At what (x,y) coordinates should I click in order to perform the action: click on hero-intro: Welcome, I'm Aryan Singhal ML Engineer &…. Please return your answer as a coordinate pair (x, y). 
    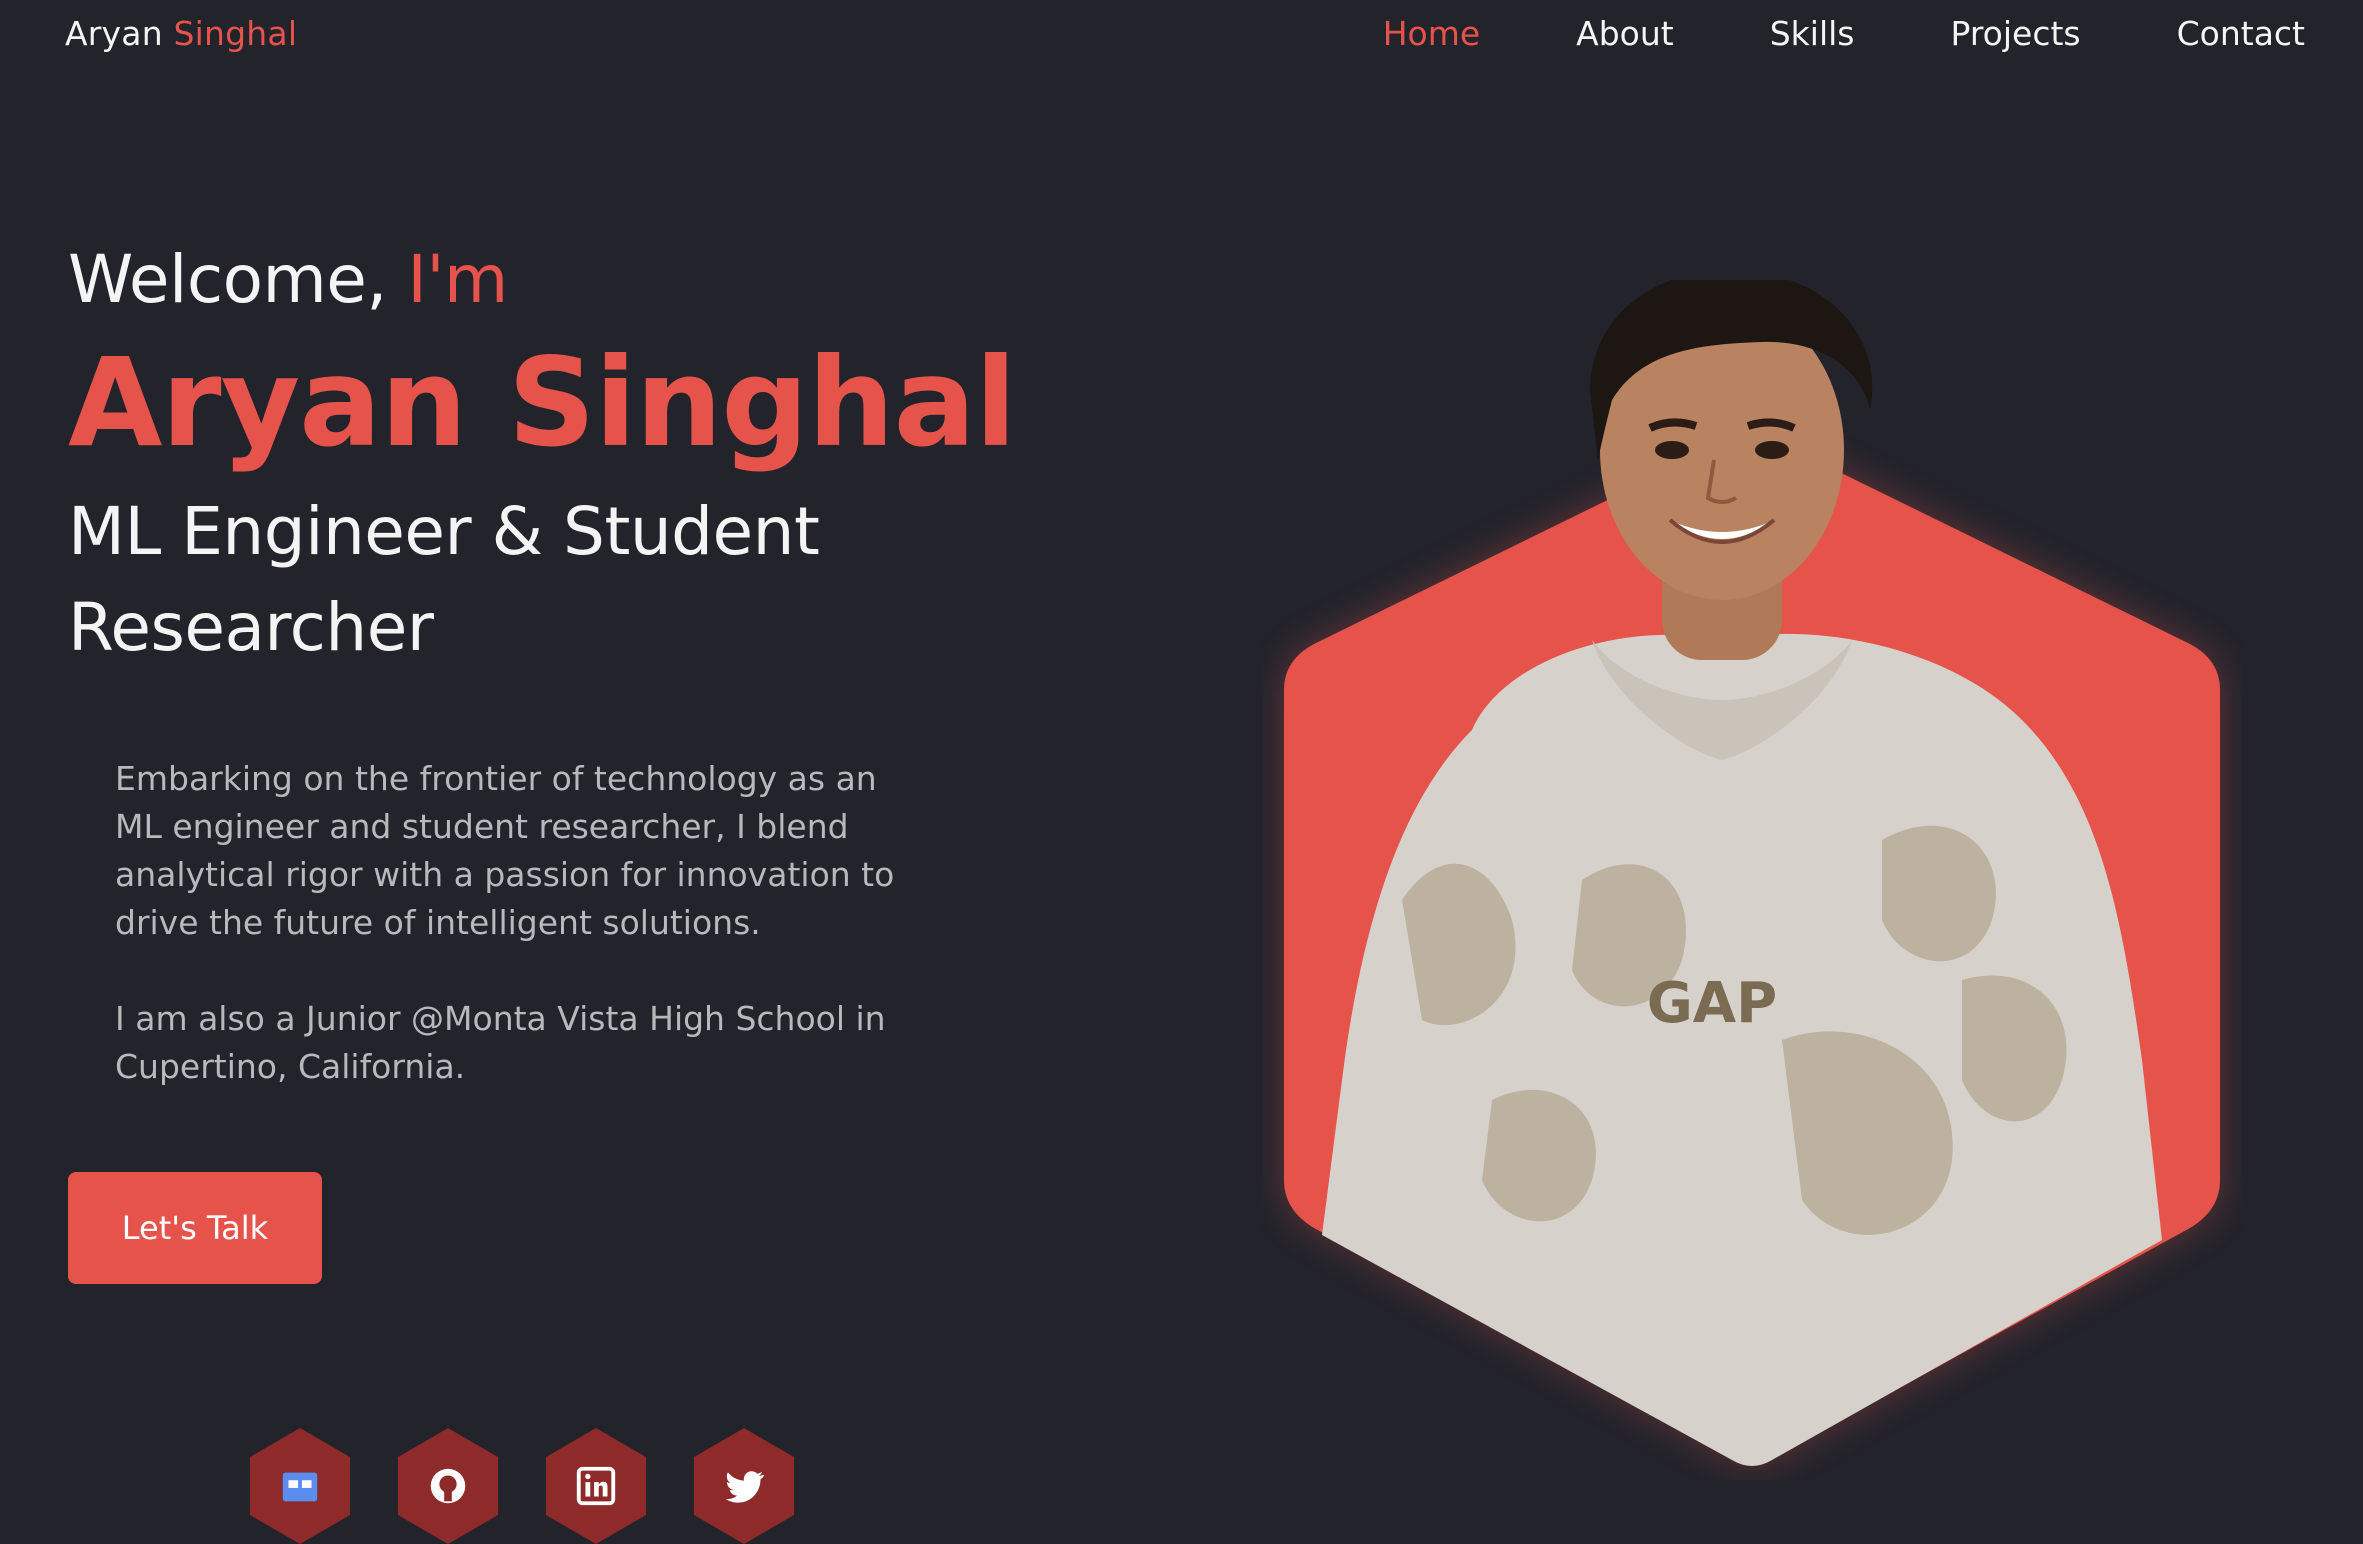
    Looking at the image, I should click on (568, 458).